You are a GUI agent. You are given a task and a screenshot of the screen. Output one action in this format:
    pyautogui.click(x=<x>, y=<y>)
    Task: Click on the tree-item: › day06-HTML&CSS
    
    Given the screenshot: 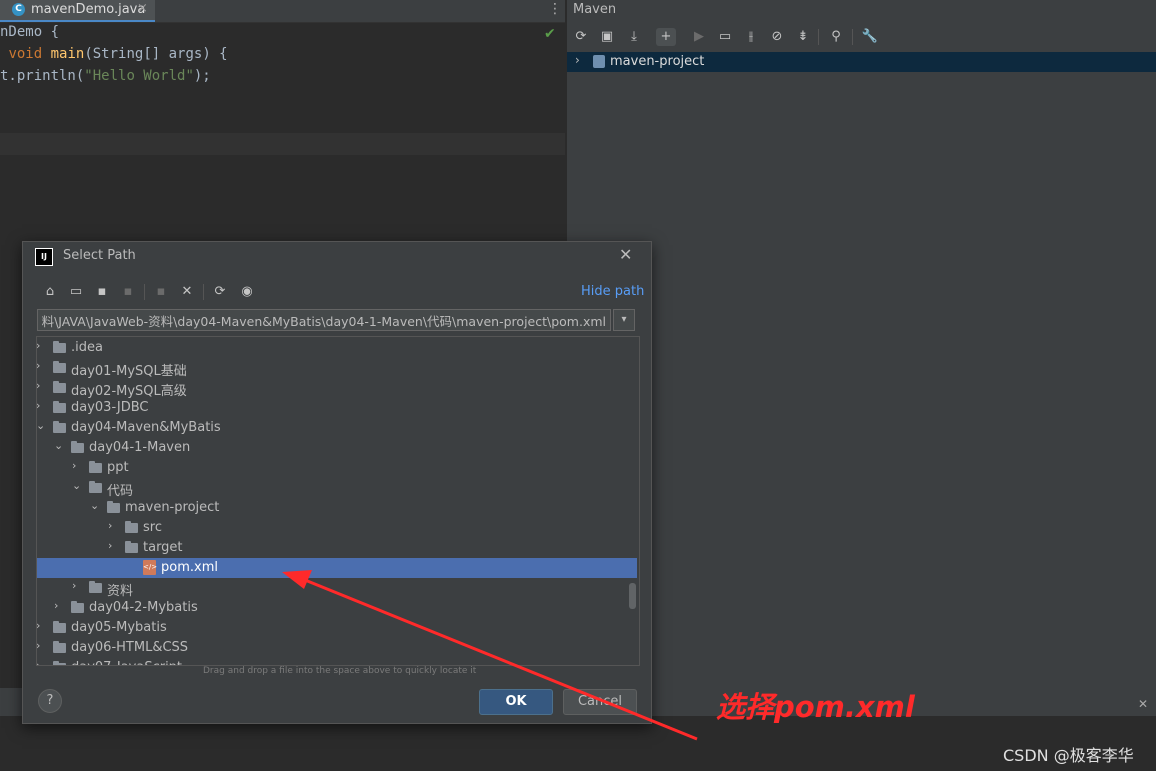 What is the action you would take?
    pyautogui.click(x=337, y=648)
    